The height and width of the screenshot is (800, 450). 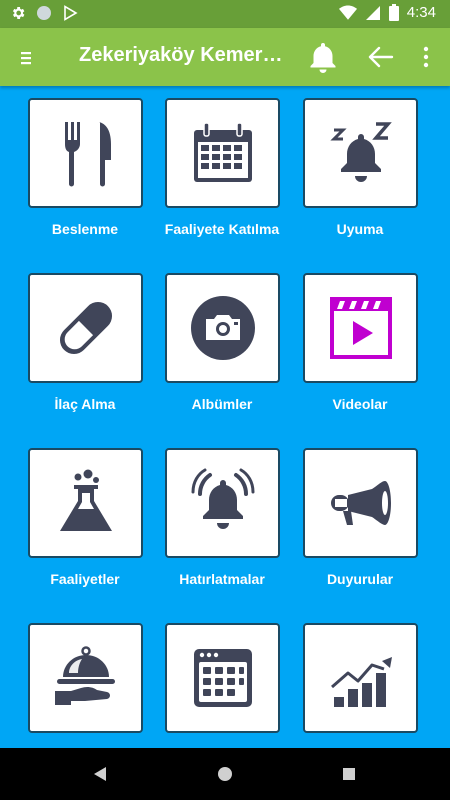 I want to click on tile-label: Beslenme, so click(x=85, y=229).